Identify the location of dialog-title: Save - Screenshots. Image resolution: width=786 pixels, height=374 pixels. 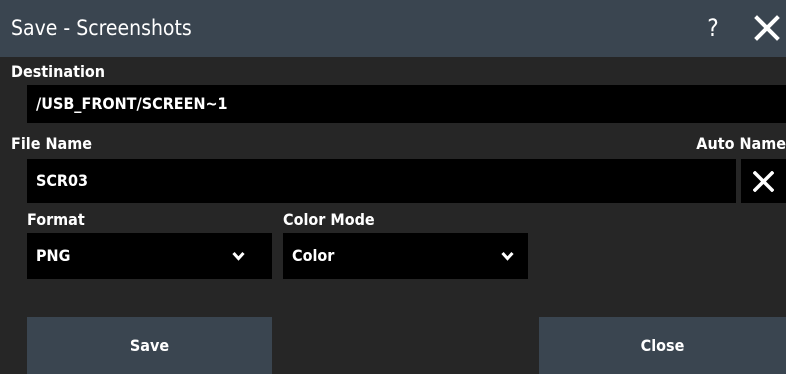
(101, 28).